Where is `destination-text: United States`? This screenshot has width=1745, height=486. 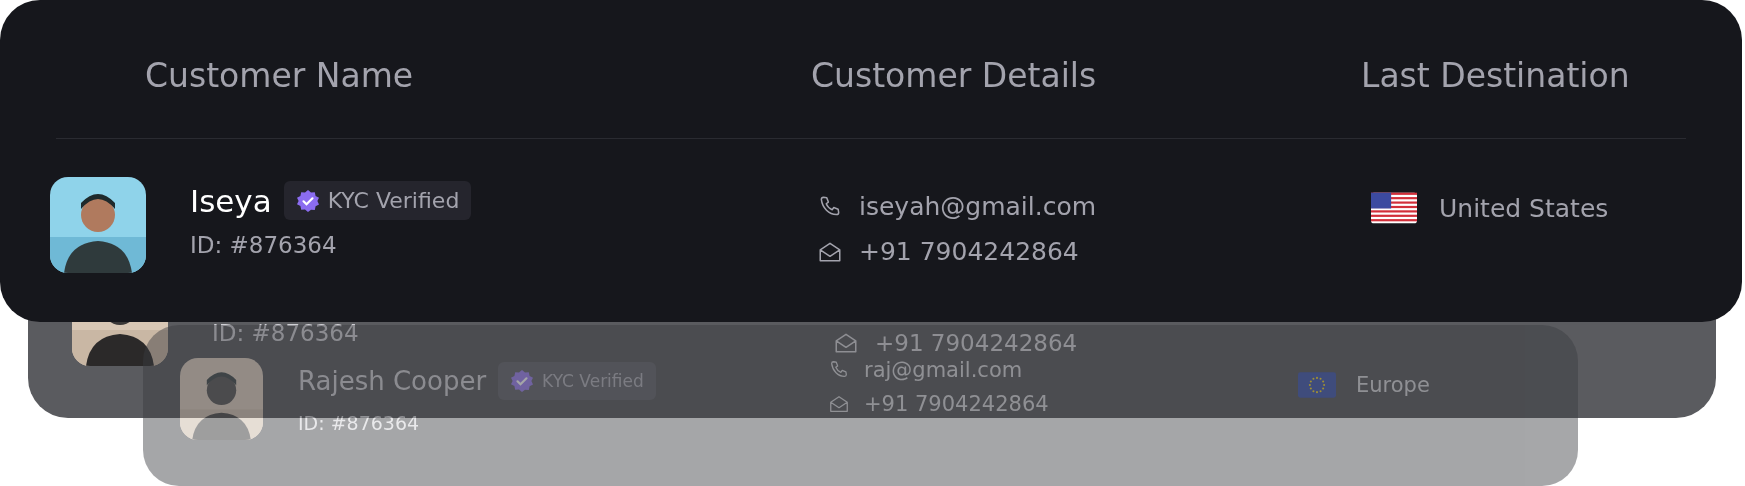 destination-text: United States is located at coordinates (1524, 208).